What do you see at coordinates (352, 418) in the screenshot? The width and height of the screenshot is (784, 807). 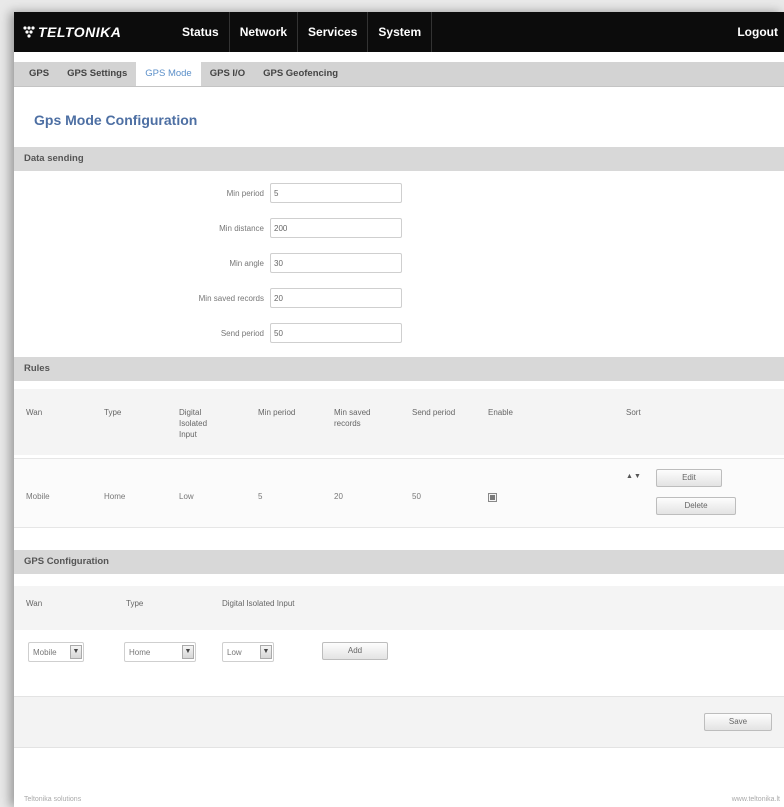 I see `rules-col-min-saved-records: Min saved records` at bounding box center [352, 418].